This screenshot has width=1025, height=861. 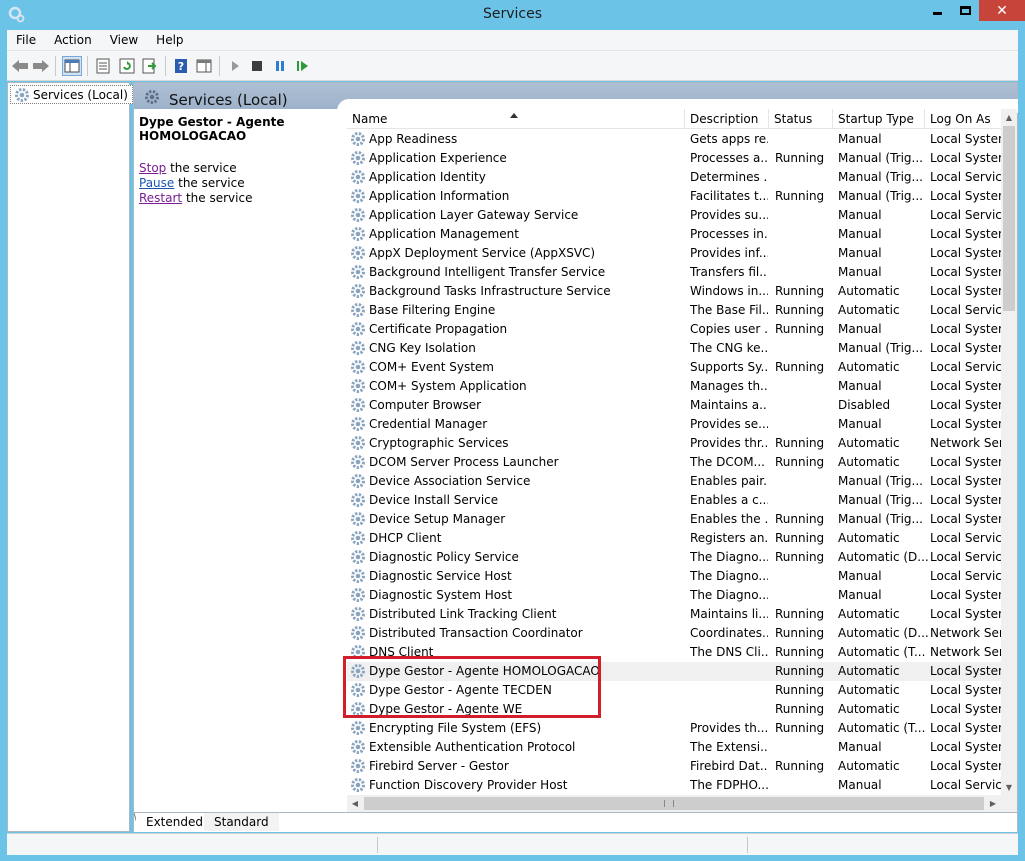 I want to click on service-status: Running, so click(x=800, y=709).